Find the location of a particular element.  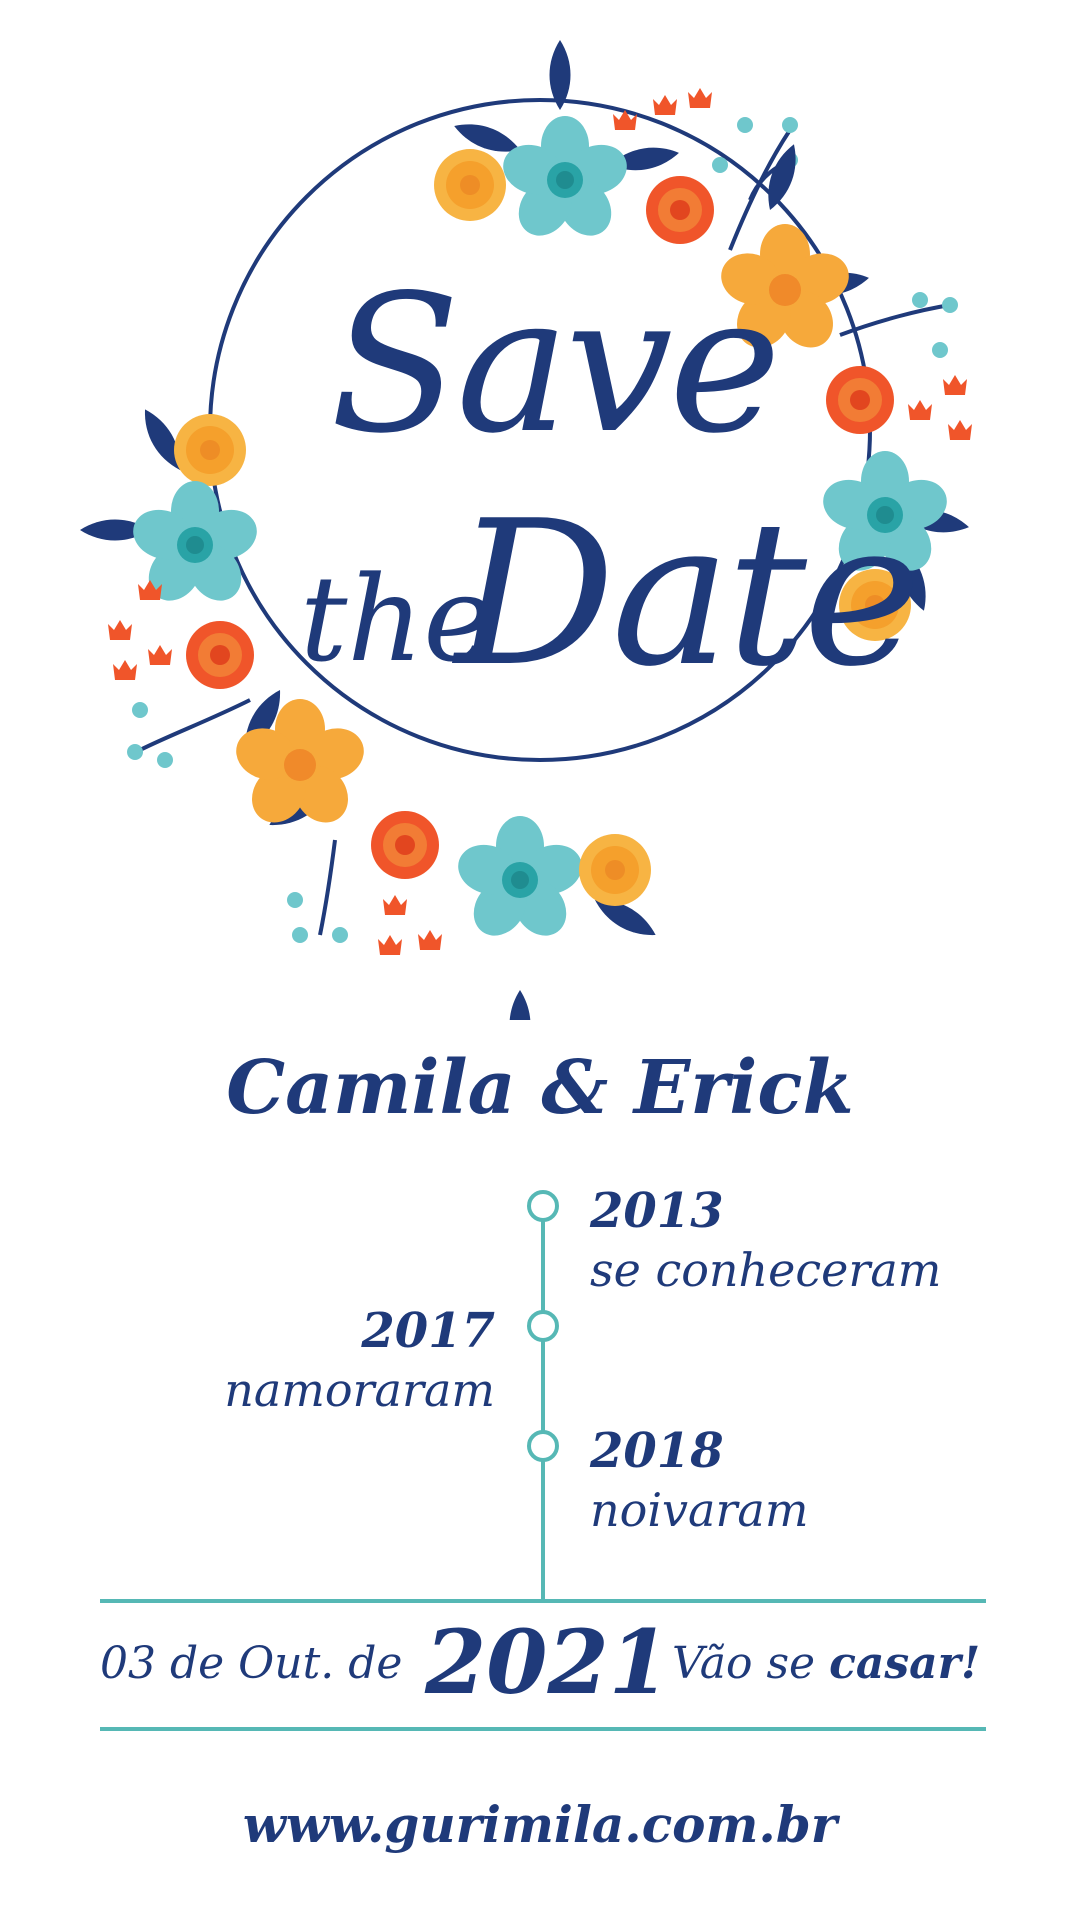

timeline-line is located at coordinates (543, 1404).